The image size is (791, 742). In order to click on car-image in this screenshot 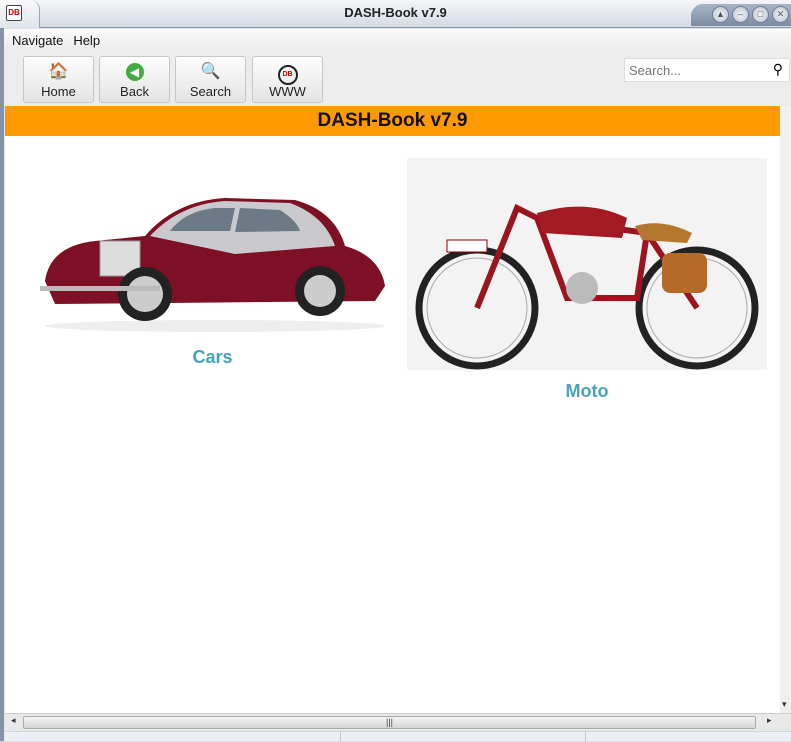, I will do `click(212, 261)`.